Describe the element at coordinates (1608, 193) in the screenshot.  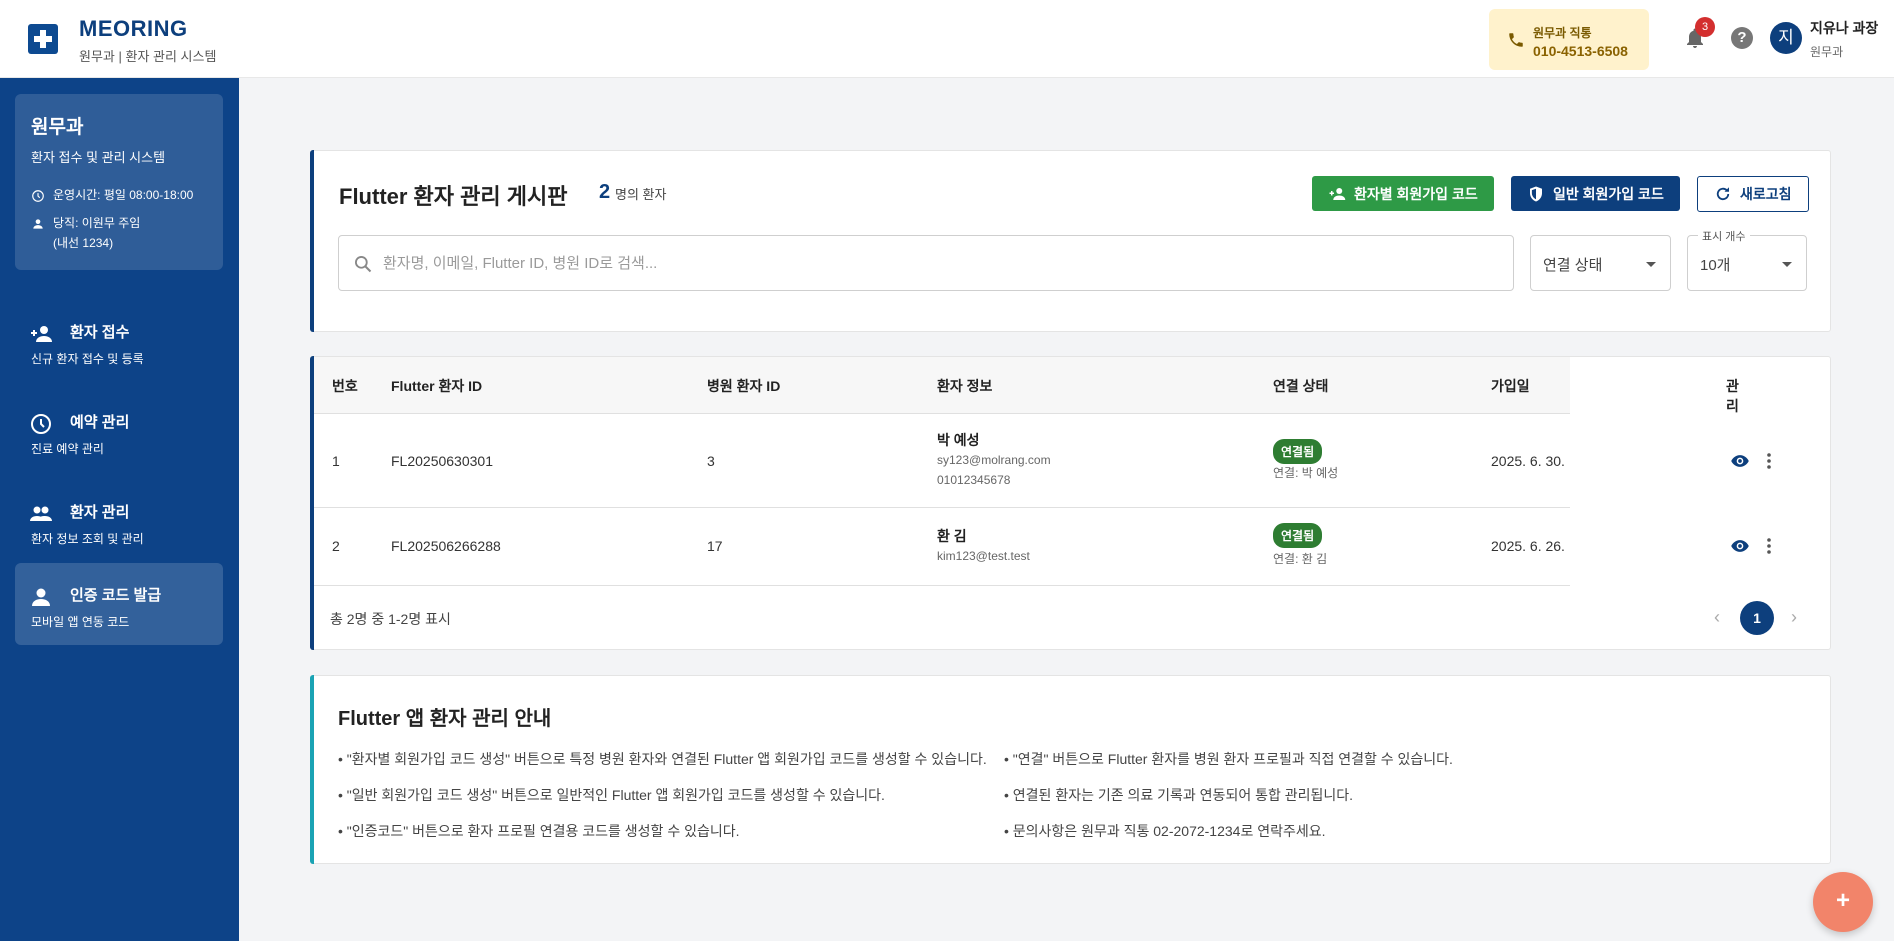
I see `general-signup-code-label: 일반 회원가입 코드` at that location.